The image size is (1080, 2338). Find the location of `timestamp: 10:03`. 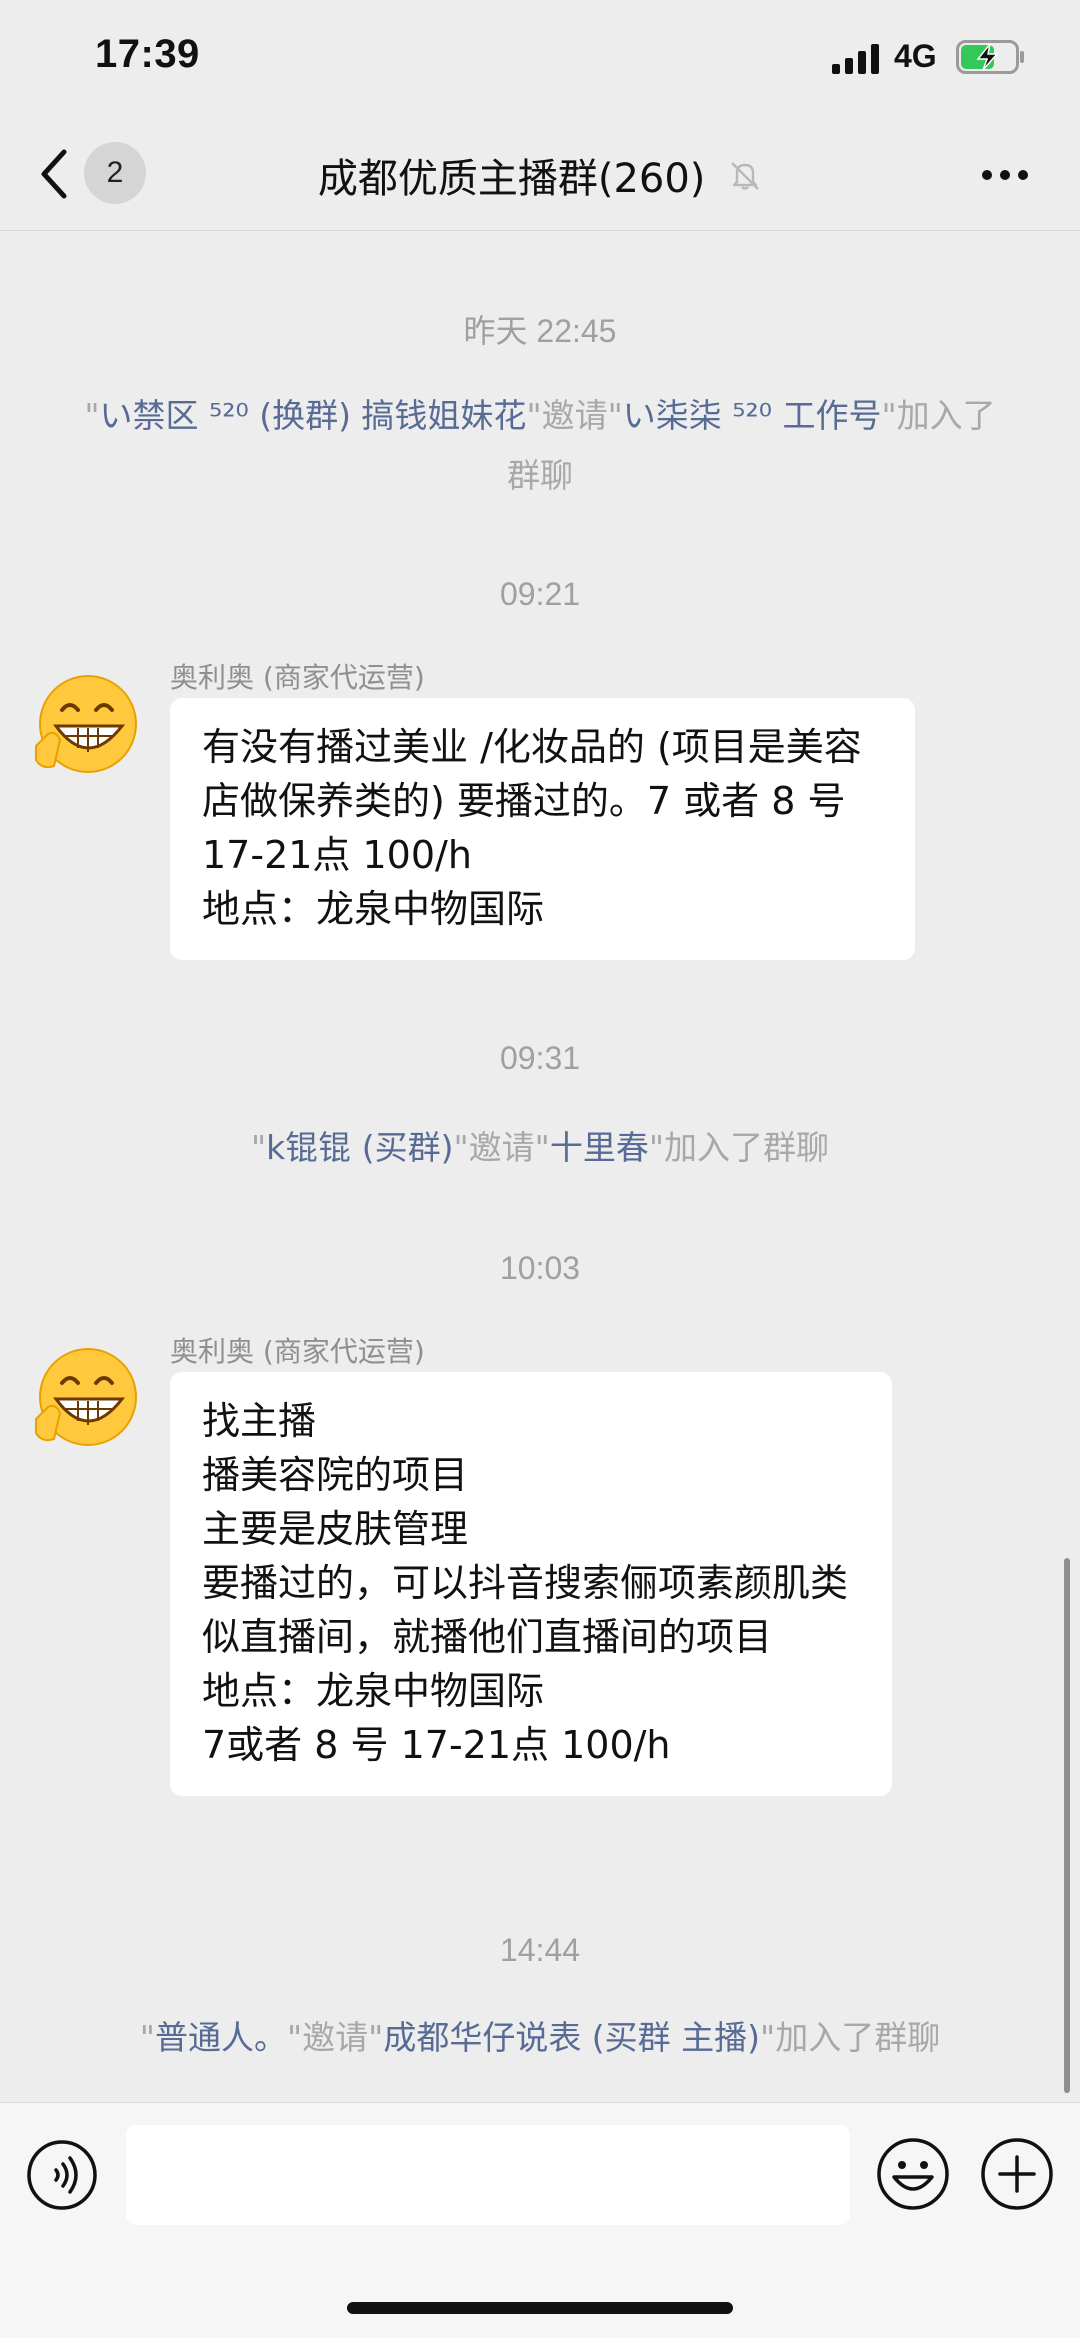

timestamp: 10:03 is located at coordinates (540, 1268).